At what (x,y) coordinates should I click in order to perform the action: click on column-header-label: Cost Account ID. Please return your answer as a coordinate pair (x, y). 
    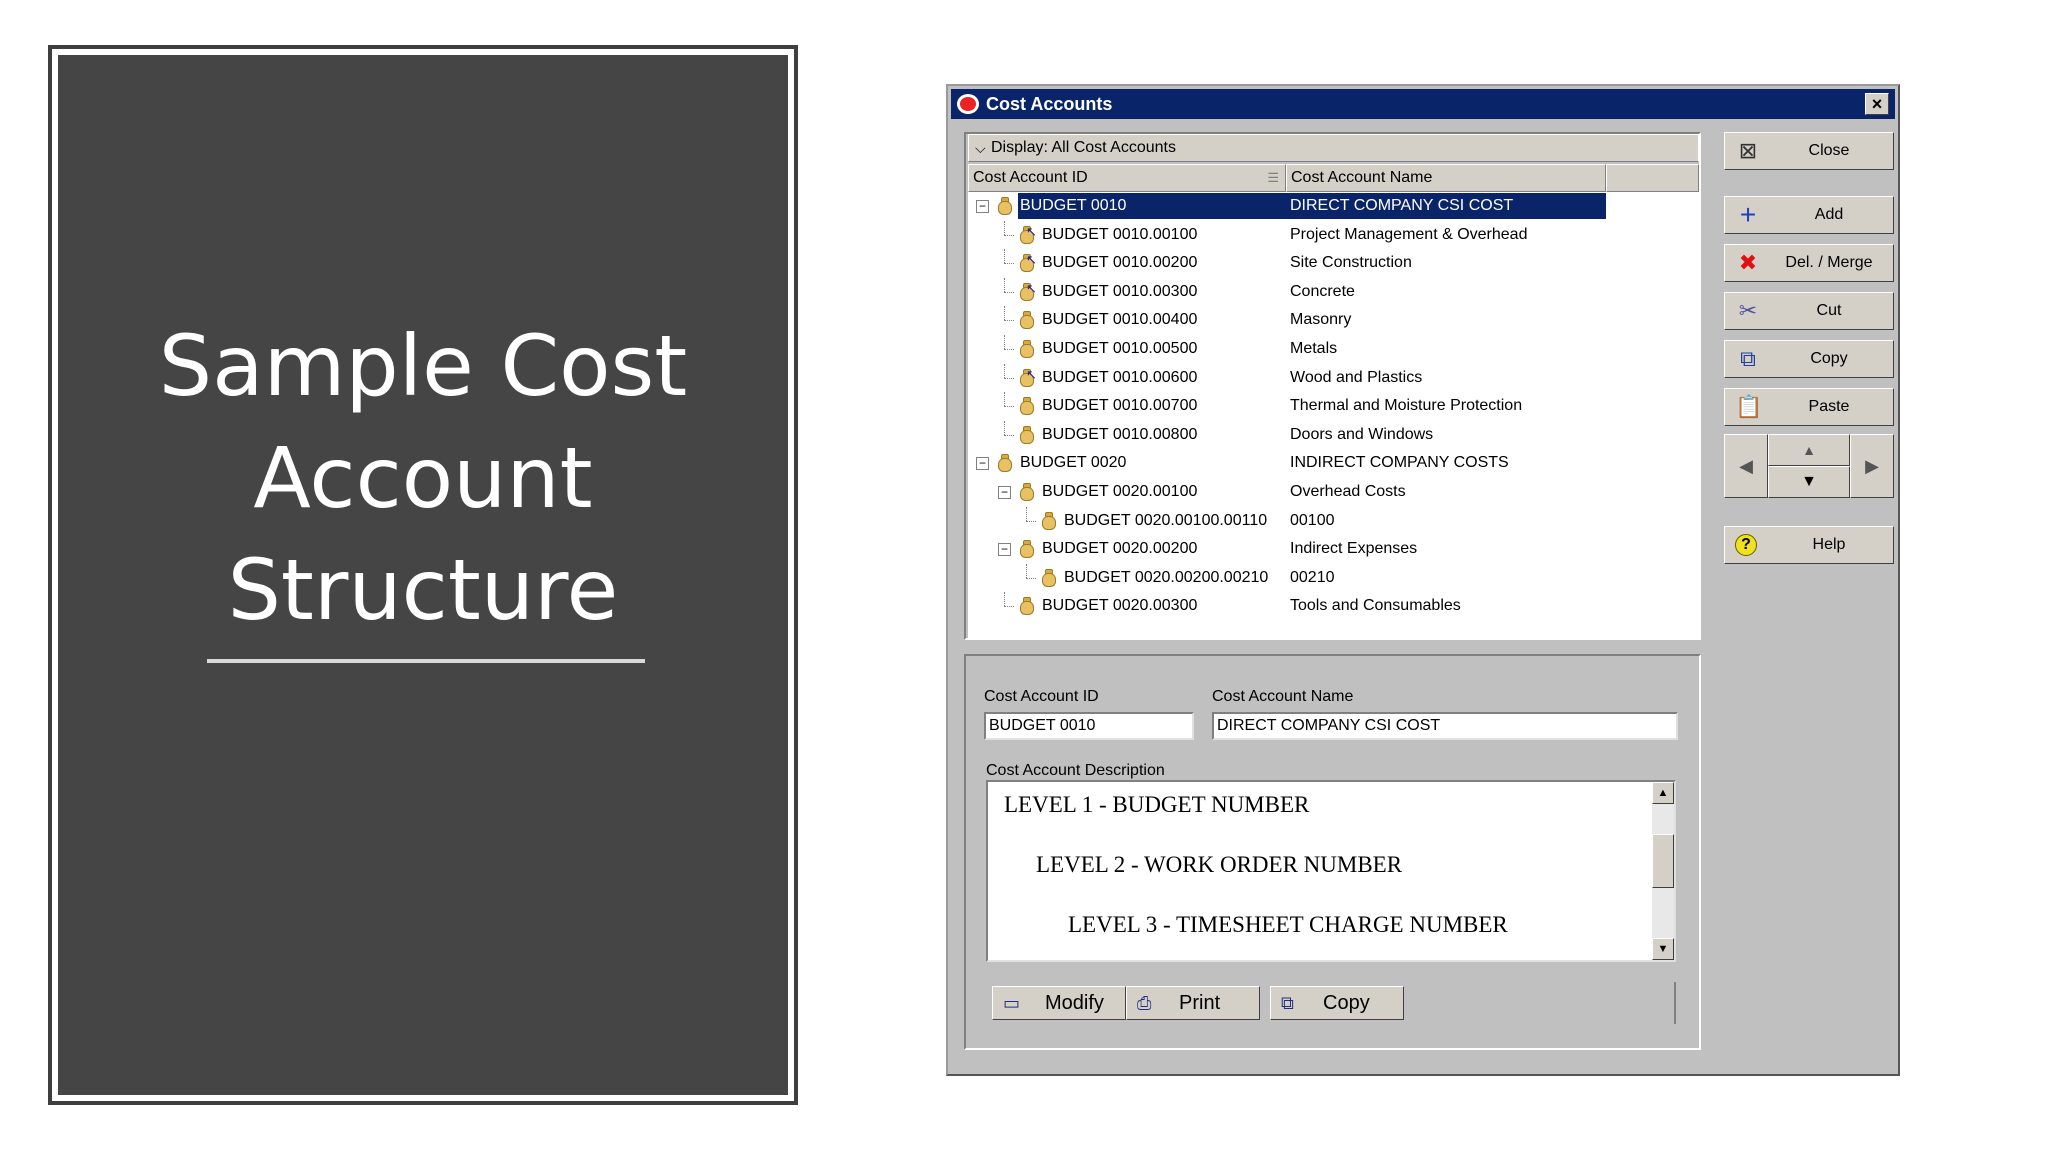
    Looking at the image, I should click on (1030, 177).